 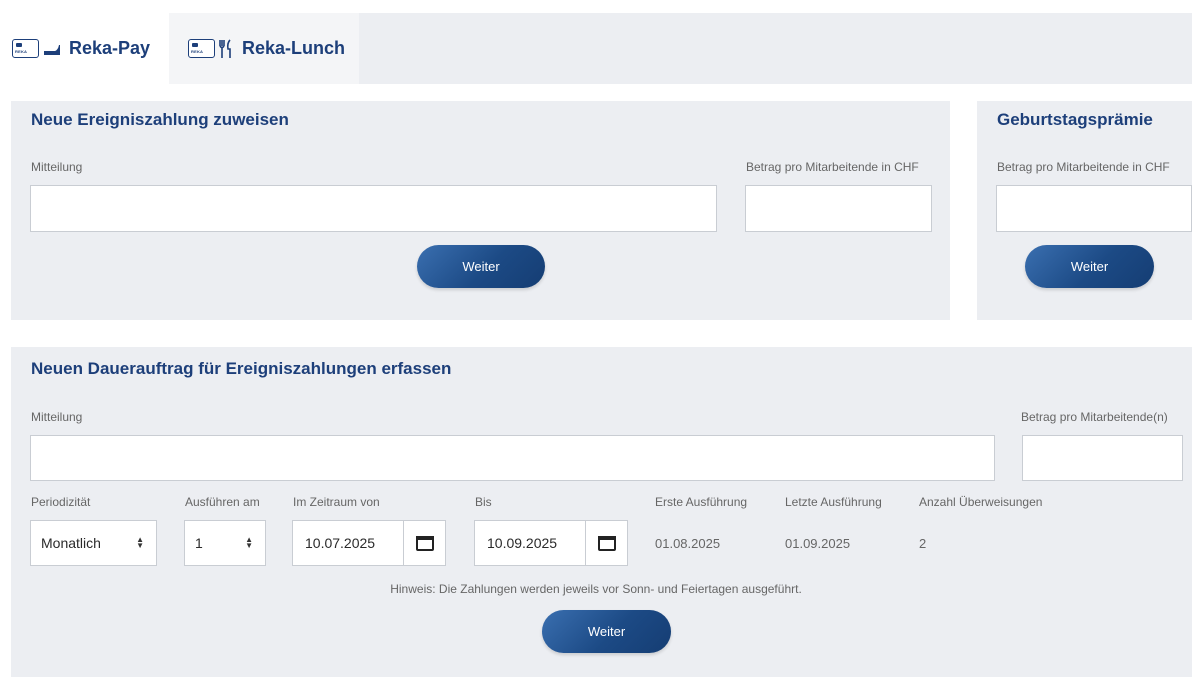 I want to click on erste-ausfuehrung-value: 01.08.2025, so click(x=688, y=543).